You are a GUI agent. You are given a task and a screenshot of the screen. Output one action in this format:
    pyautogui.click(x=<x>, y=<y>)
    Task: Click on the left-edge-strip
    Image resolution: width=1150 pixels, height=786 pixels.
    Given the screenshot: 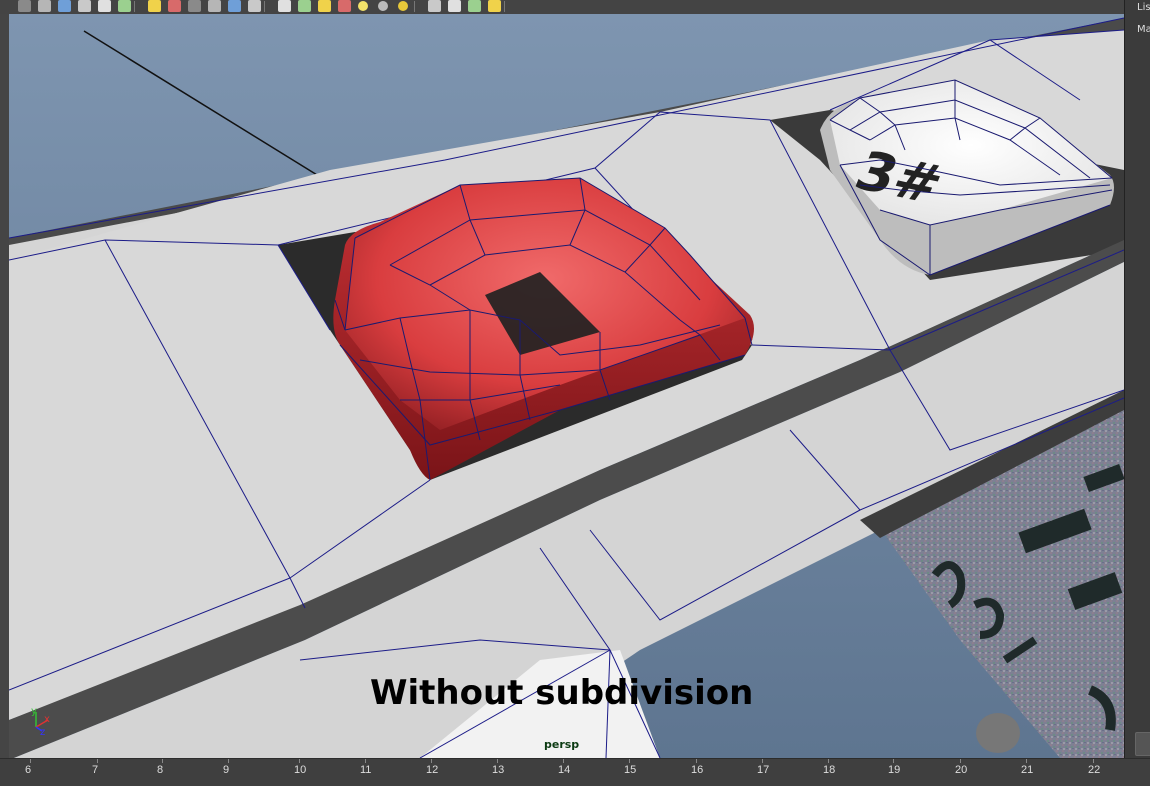 What is the action you would take?
    pyautogui.click(x=4, y=386)
    